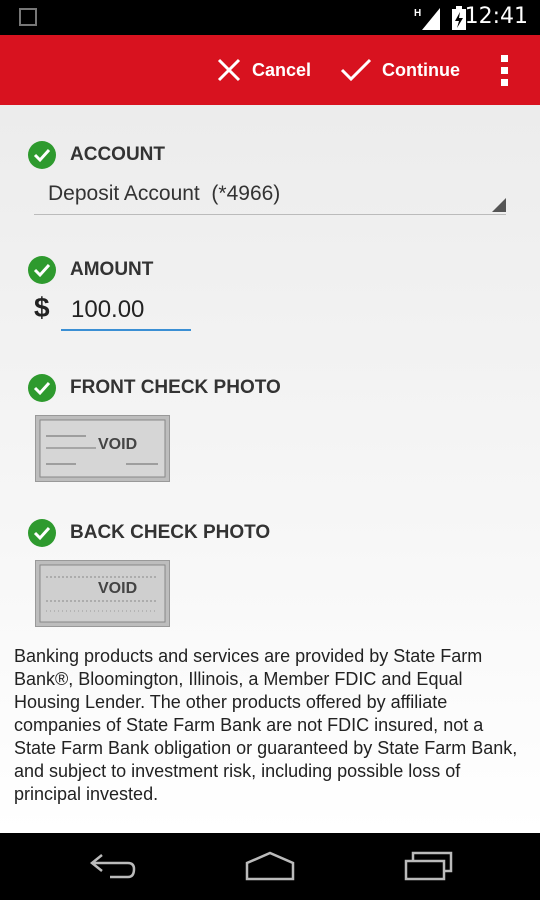  I want to click on network-type-label: H, so click(417, 13).